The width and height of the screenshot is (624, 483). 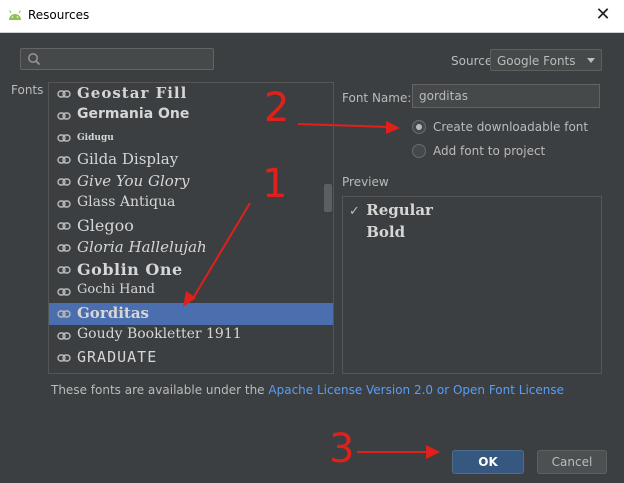 What do you see at coordinates (386, 232) in the screenshot?
I see `preview-bold-text: Bold` at bounding box center [386, 232].